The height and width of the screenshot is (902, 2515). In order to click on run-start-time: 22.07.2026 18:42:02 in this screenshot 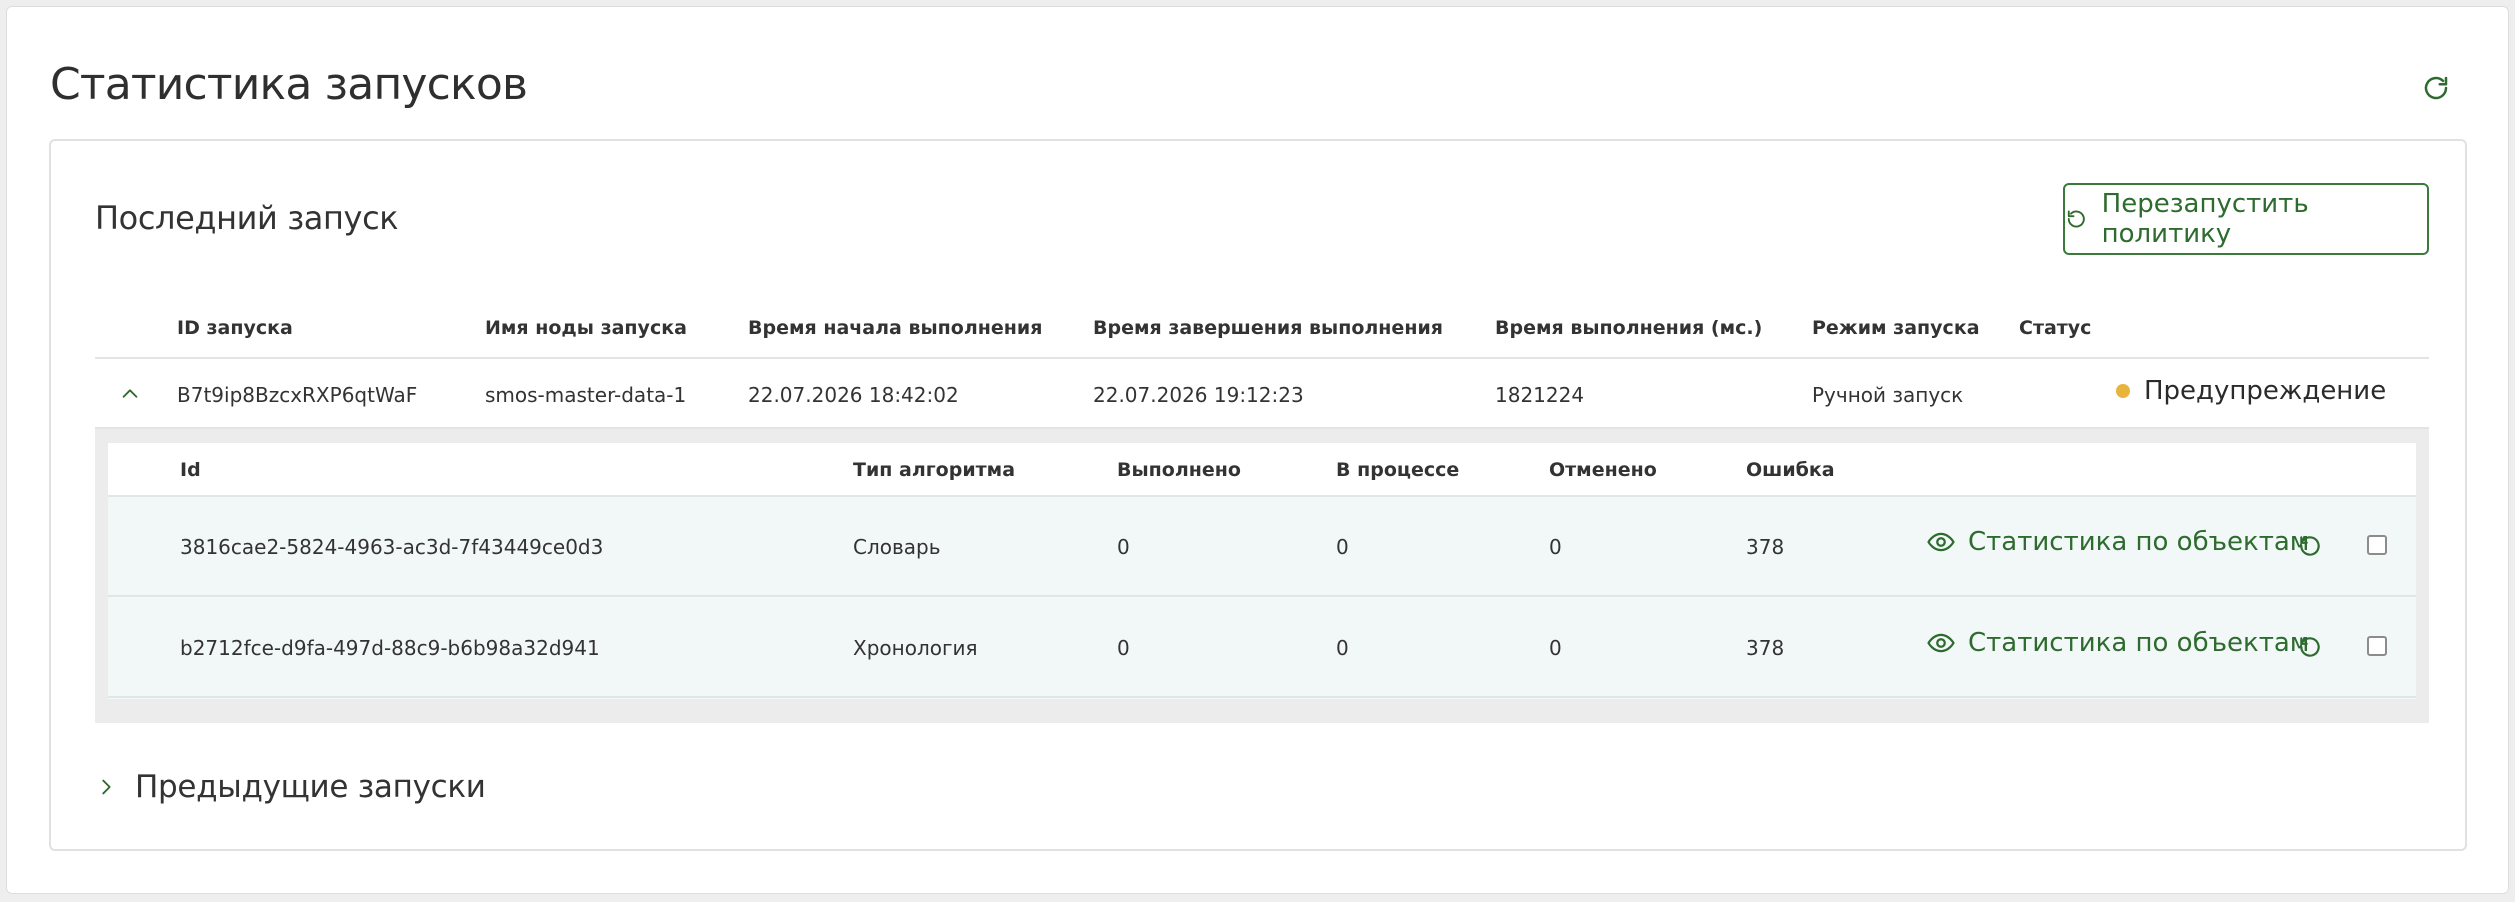, I will do `click(853, 395)`.